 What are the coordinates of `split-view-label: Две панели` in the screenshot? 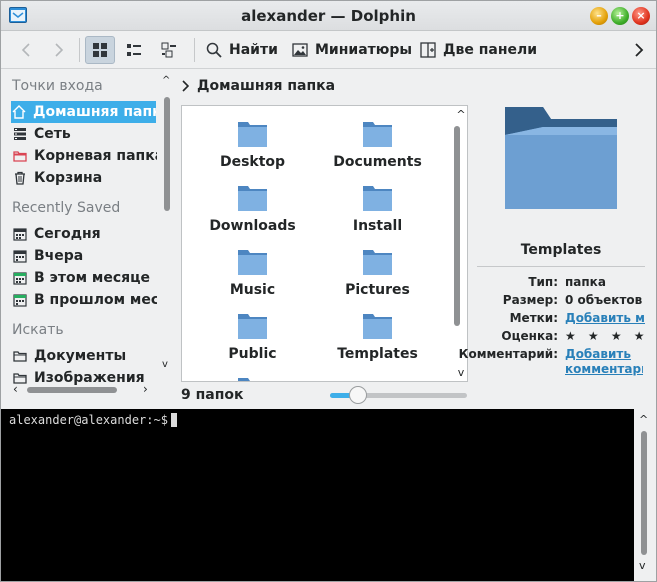 It's located at (490, 50).